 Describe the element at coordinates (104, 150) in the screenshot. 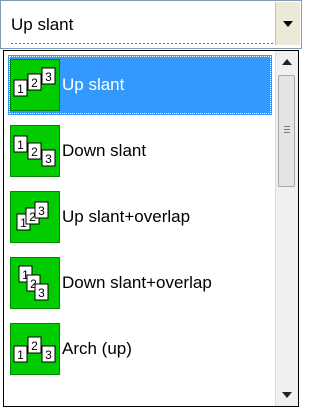

I see `option-label: Down slant` at that location.